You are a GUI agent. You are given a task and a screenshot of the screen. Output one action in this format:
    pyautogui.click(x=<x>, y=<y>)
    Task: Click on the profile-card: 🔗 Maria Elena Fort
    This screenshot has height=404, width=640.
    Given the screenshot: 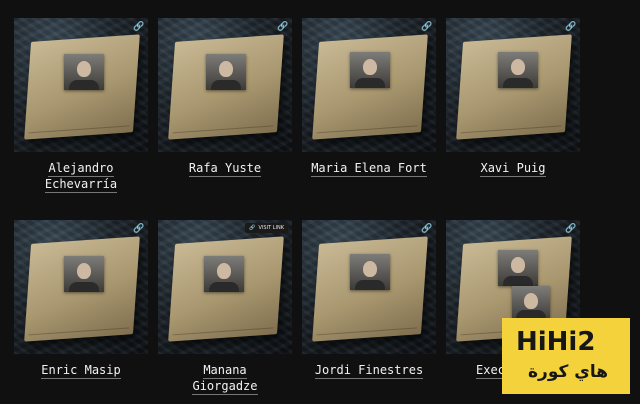 What is the action you would take?
    pyautogui.click(x=369, y=97)
    